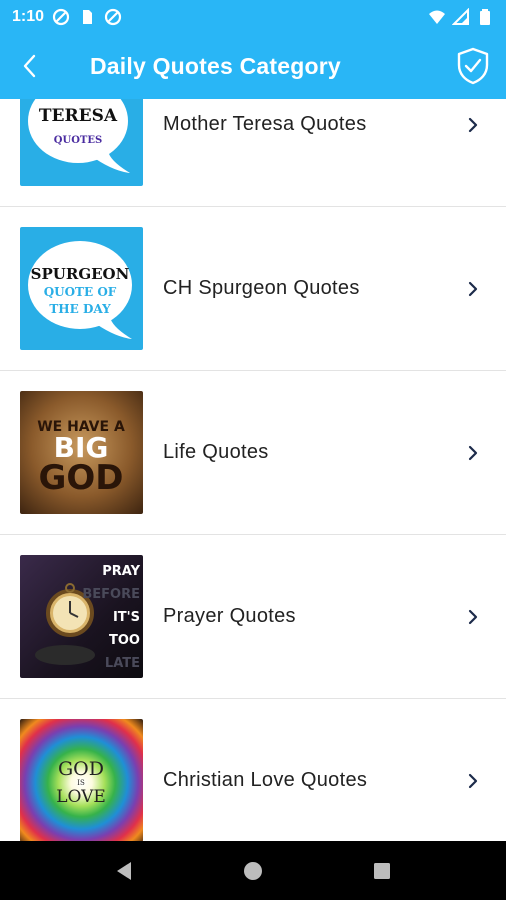  Describe the element at coordinates (253, 153) in the screenshot. I see `list-item-mother-teresa: TERESA QUOTES Mother Teresa Quotes` at that location.